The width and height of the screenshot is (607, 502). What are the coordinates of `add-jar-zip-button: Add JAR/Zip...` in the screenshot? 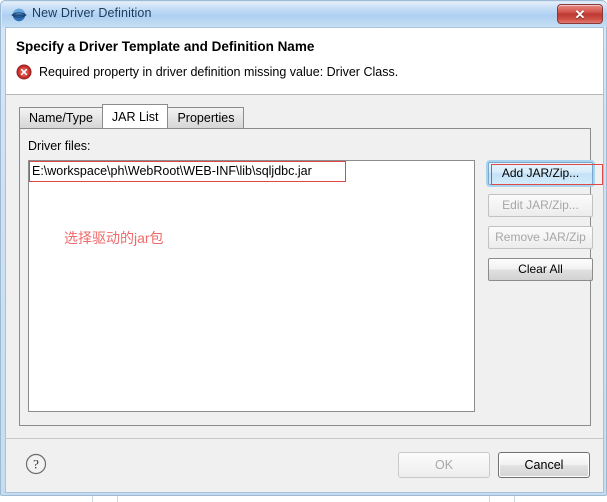 It's located at (540, 173).